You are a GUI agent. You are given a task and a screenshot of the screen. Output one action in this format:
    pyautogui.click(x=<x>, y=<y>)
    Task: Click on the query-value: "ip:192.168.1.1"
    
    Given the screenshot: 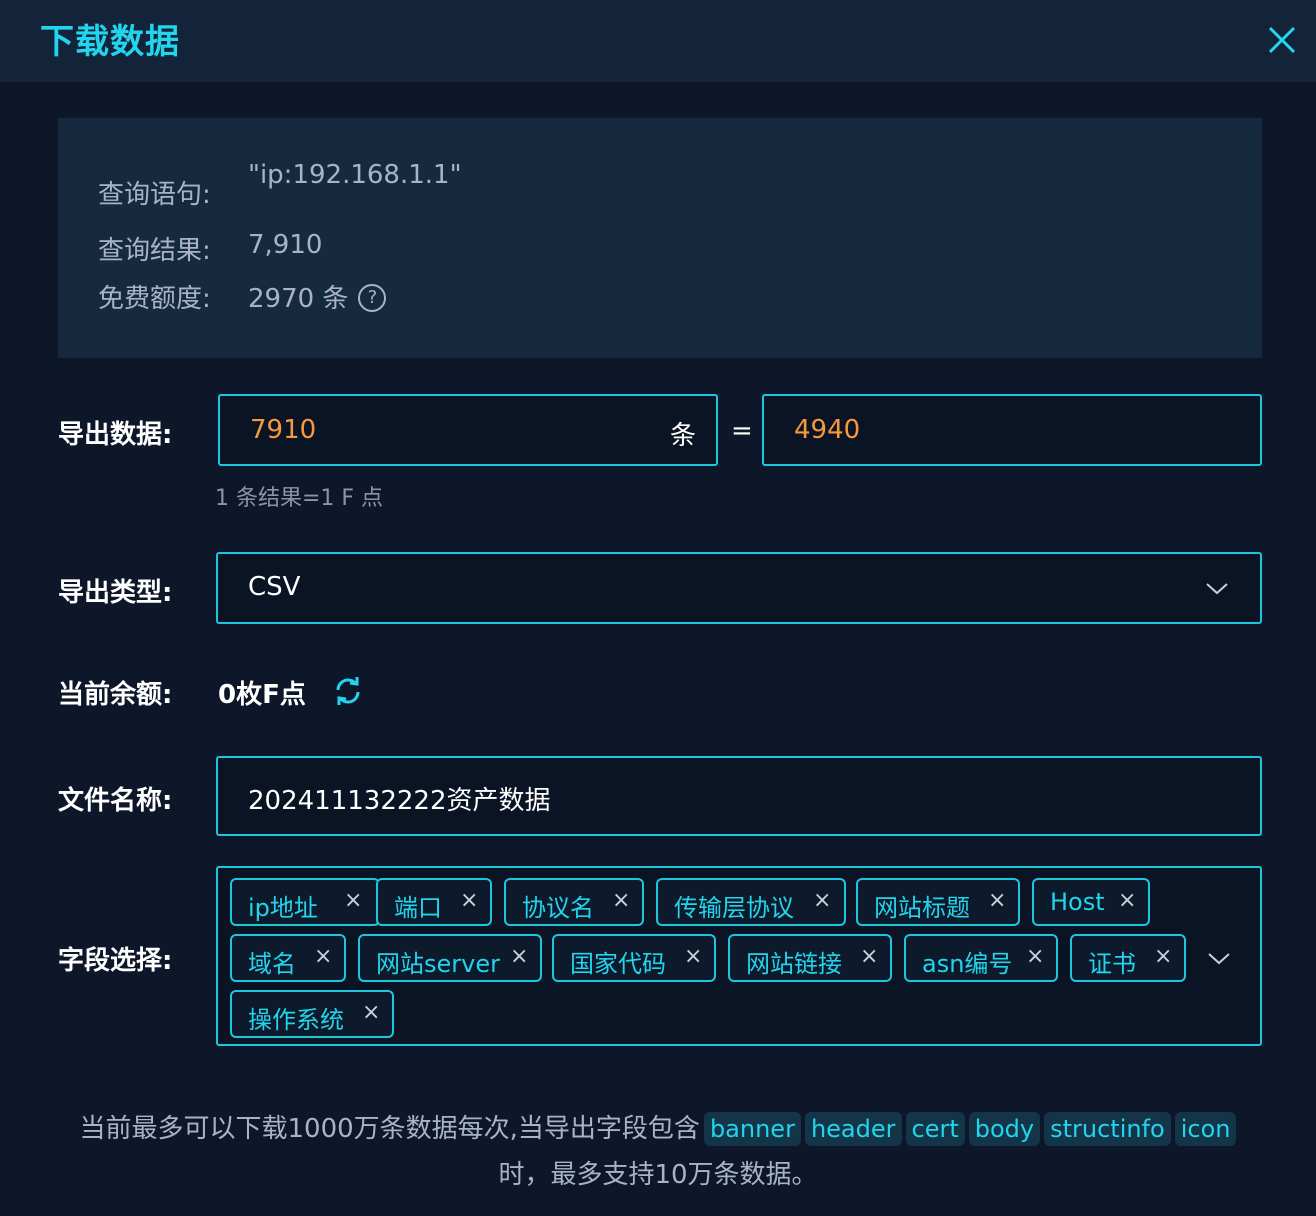 What is the action you would take?
    pyautogui.click(x=355, y=175)
    